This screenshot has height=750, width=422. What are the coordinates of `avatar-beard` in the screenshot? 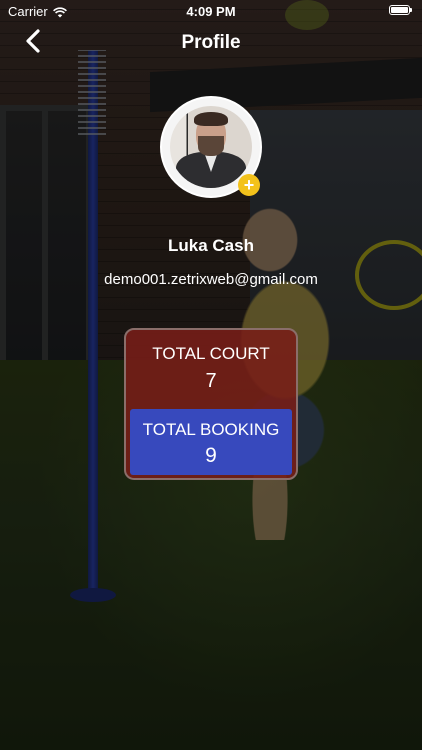 It's located at (211, 146).